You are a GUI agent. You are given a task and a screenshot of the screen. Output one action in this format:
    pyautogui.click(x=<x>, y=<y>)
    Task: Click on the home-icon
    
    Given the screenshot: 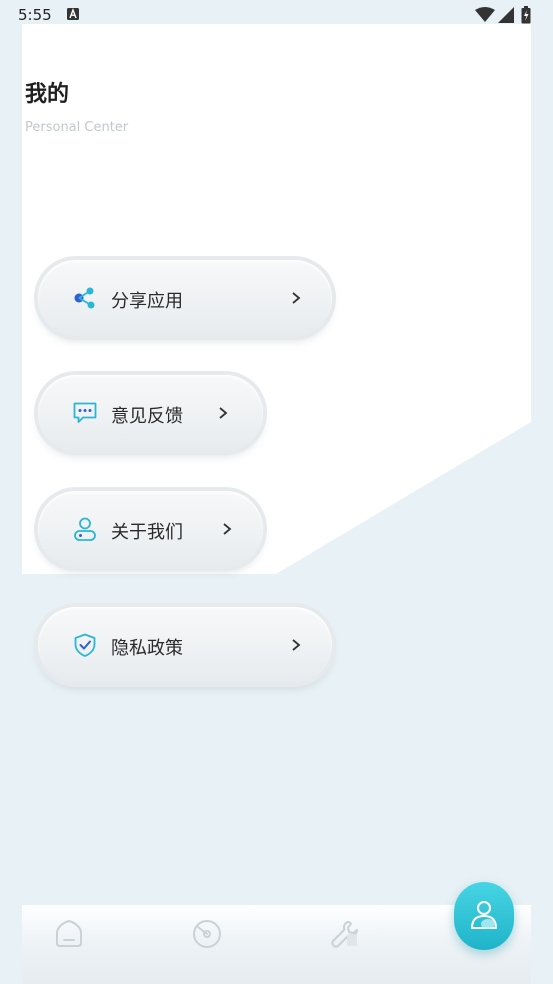 What is the action you would take?
    pyautogui.click(x=69, y=934)
    